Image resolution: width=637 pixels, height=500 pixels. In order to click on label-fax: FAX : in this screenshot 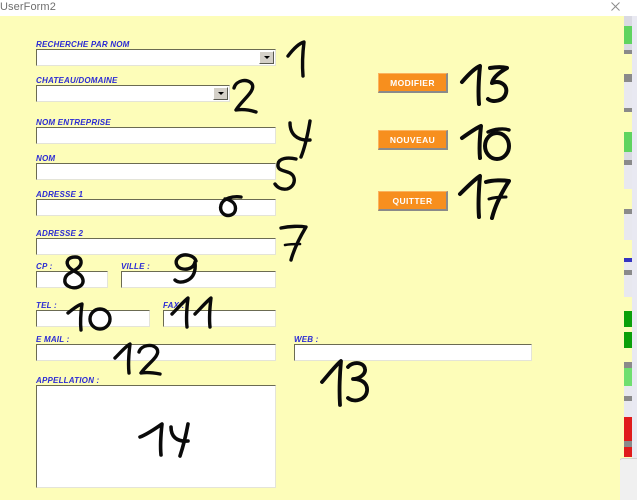, I will do `click(174, 305)`.